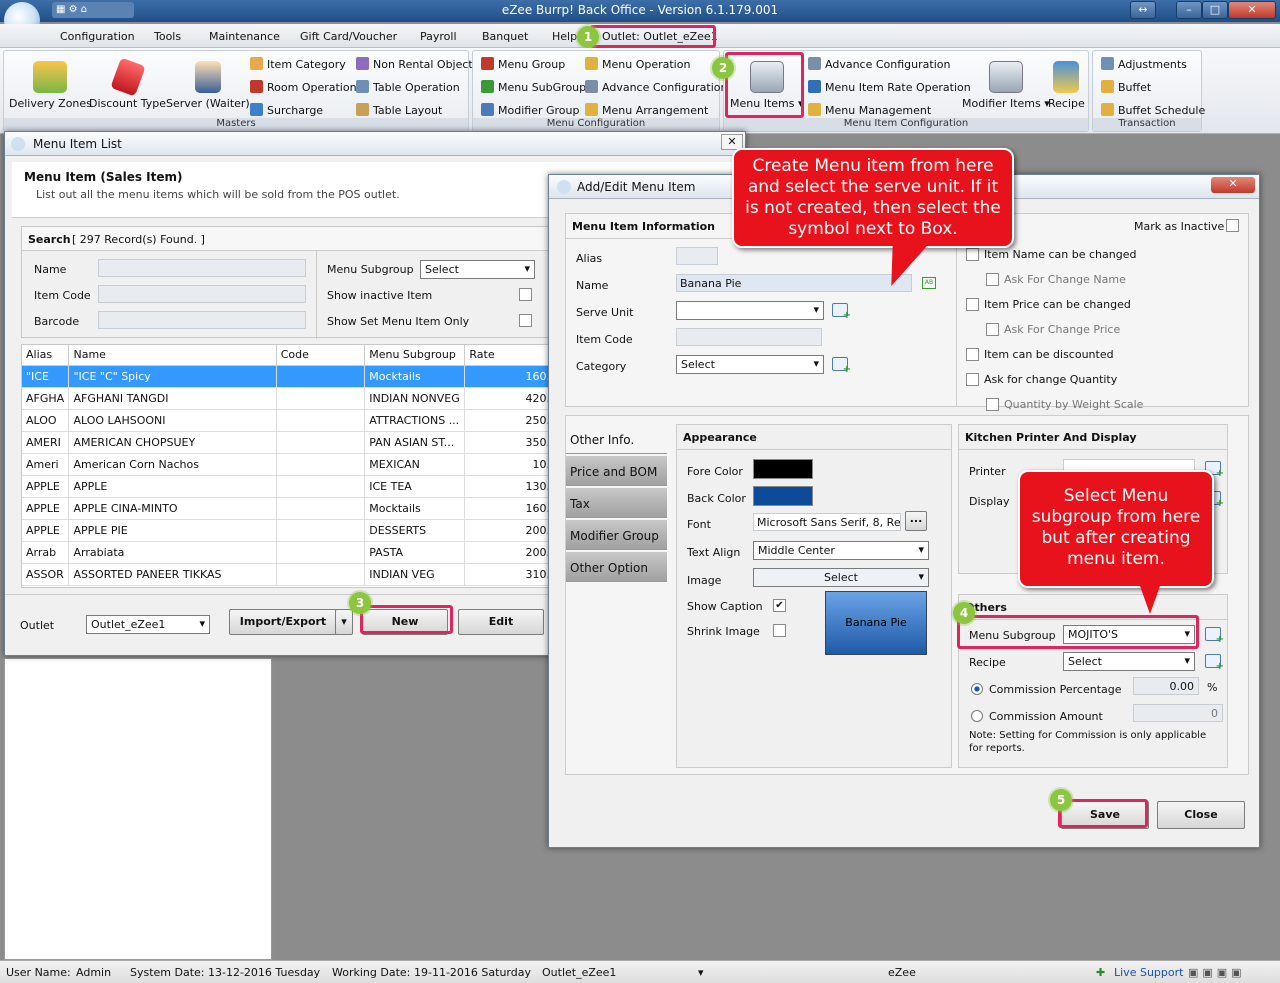 The width and height of the screenshot is (1280, 983). I want to click on surcharge-button: Surcharge, so click(286, 110).